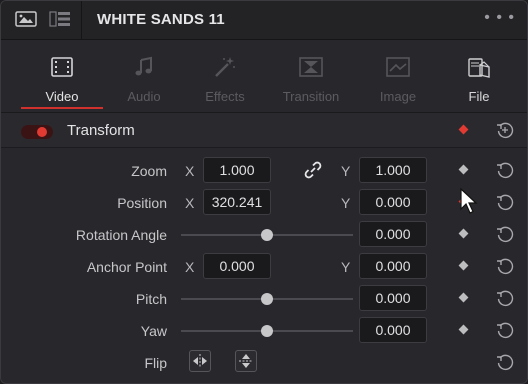 Image resolution: width=528 pixels, height=384 pixels. Describe the element at coordinates (26, 21) in the screenshot. I see `picture-icon` at that location.